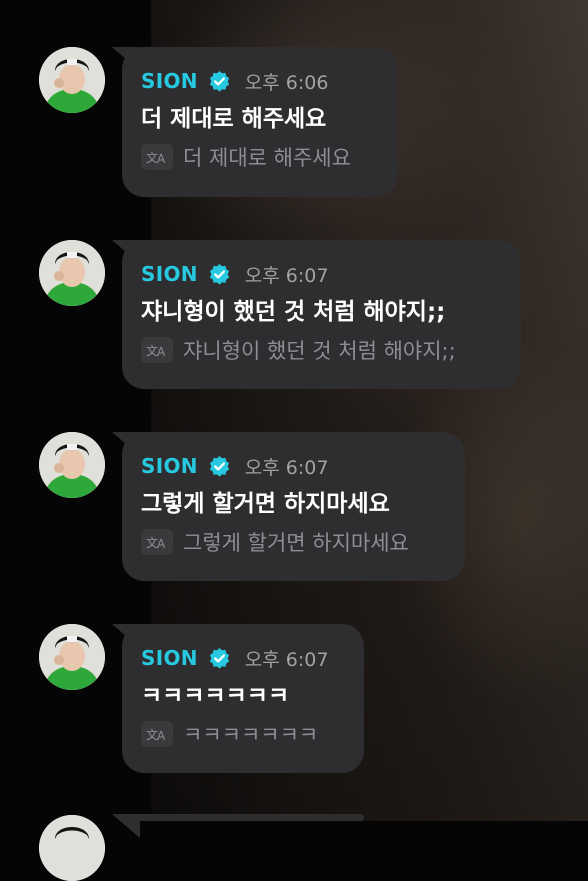 The height and width of the screenshot is (881, 588). I want to click on message-time: 오후 6:06, so click(286, 82).